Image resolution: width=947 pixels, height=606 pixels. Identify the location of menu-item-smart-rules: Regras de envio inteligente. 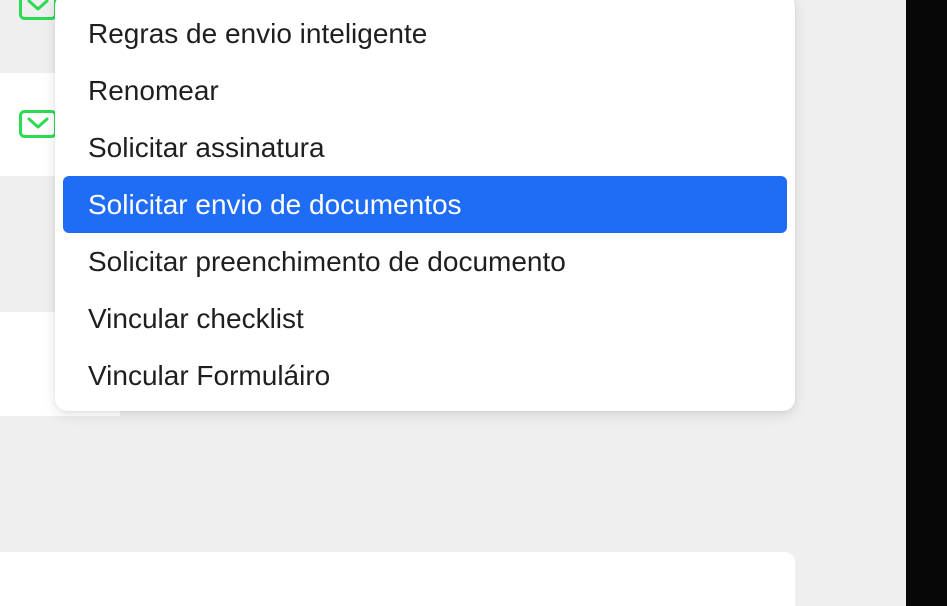
(425, 33).